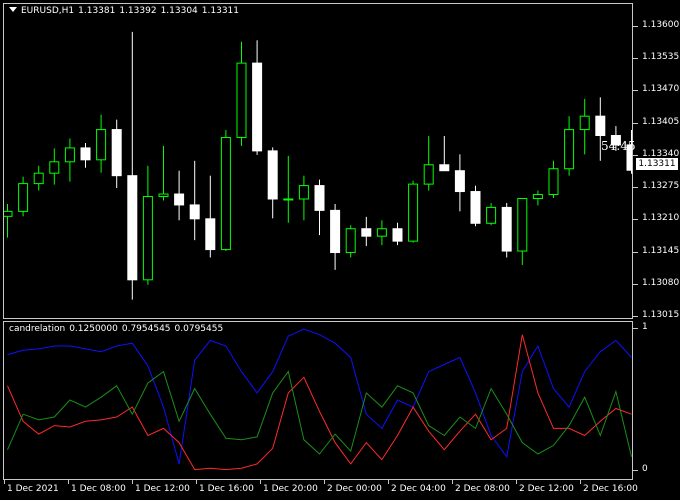  Describe the element at coordinates (290, 489) in the screenshot. I see `time-axis-label: 1 Dec 20:00` at that location.